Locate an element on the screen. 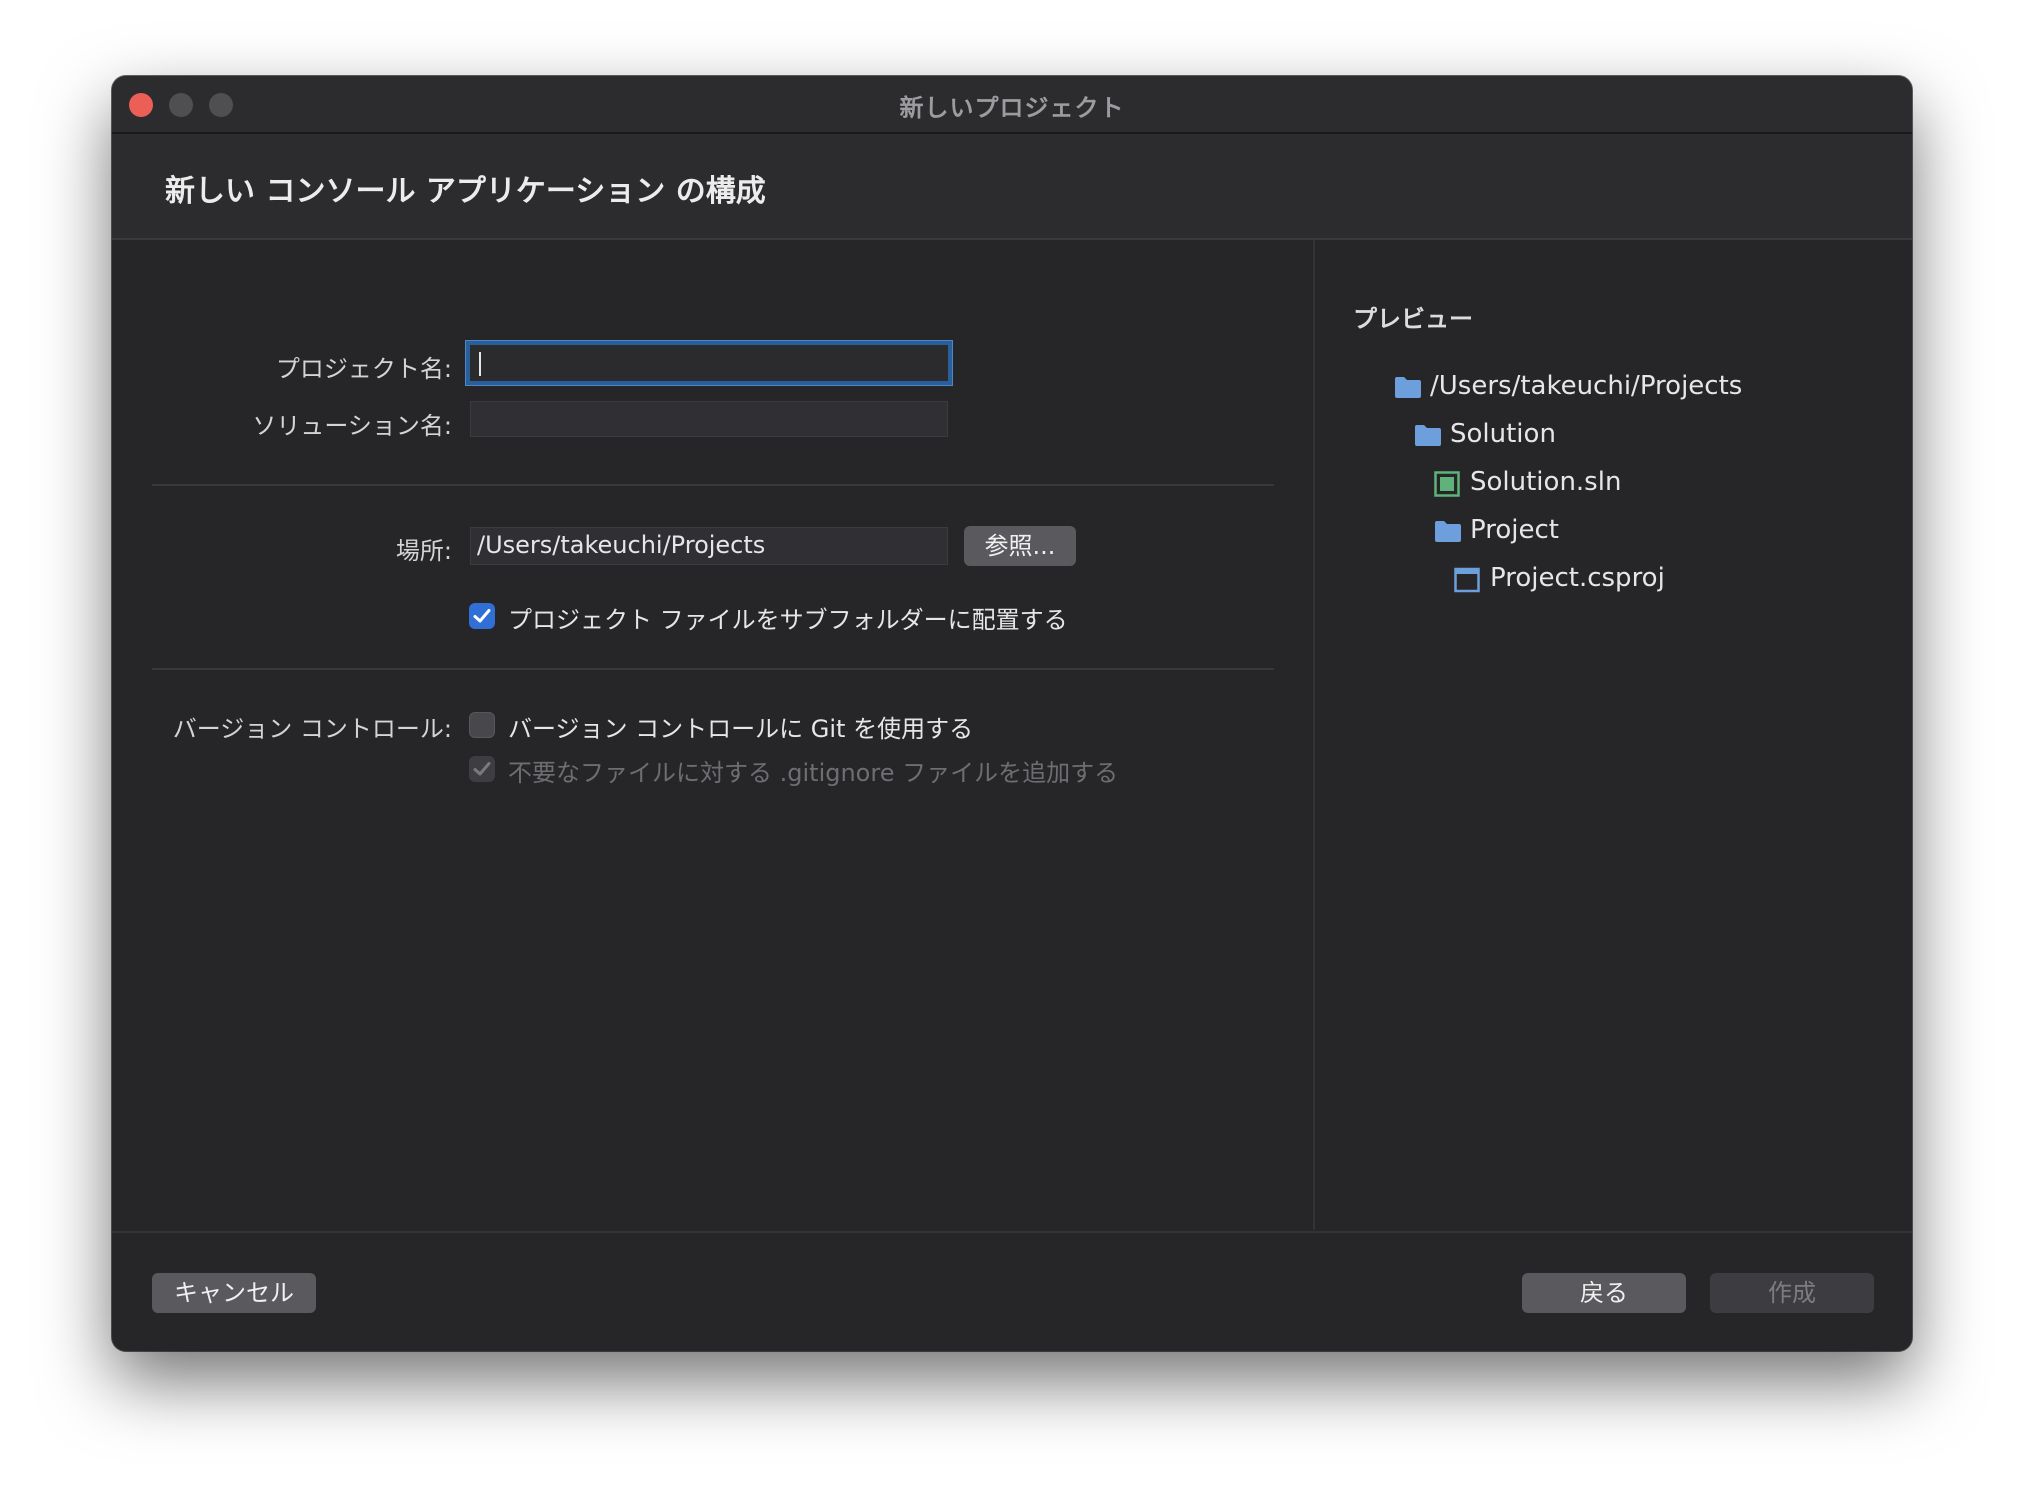  preview-title: プレビュー is located at coordinates (1413, 319).